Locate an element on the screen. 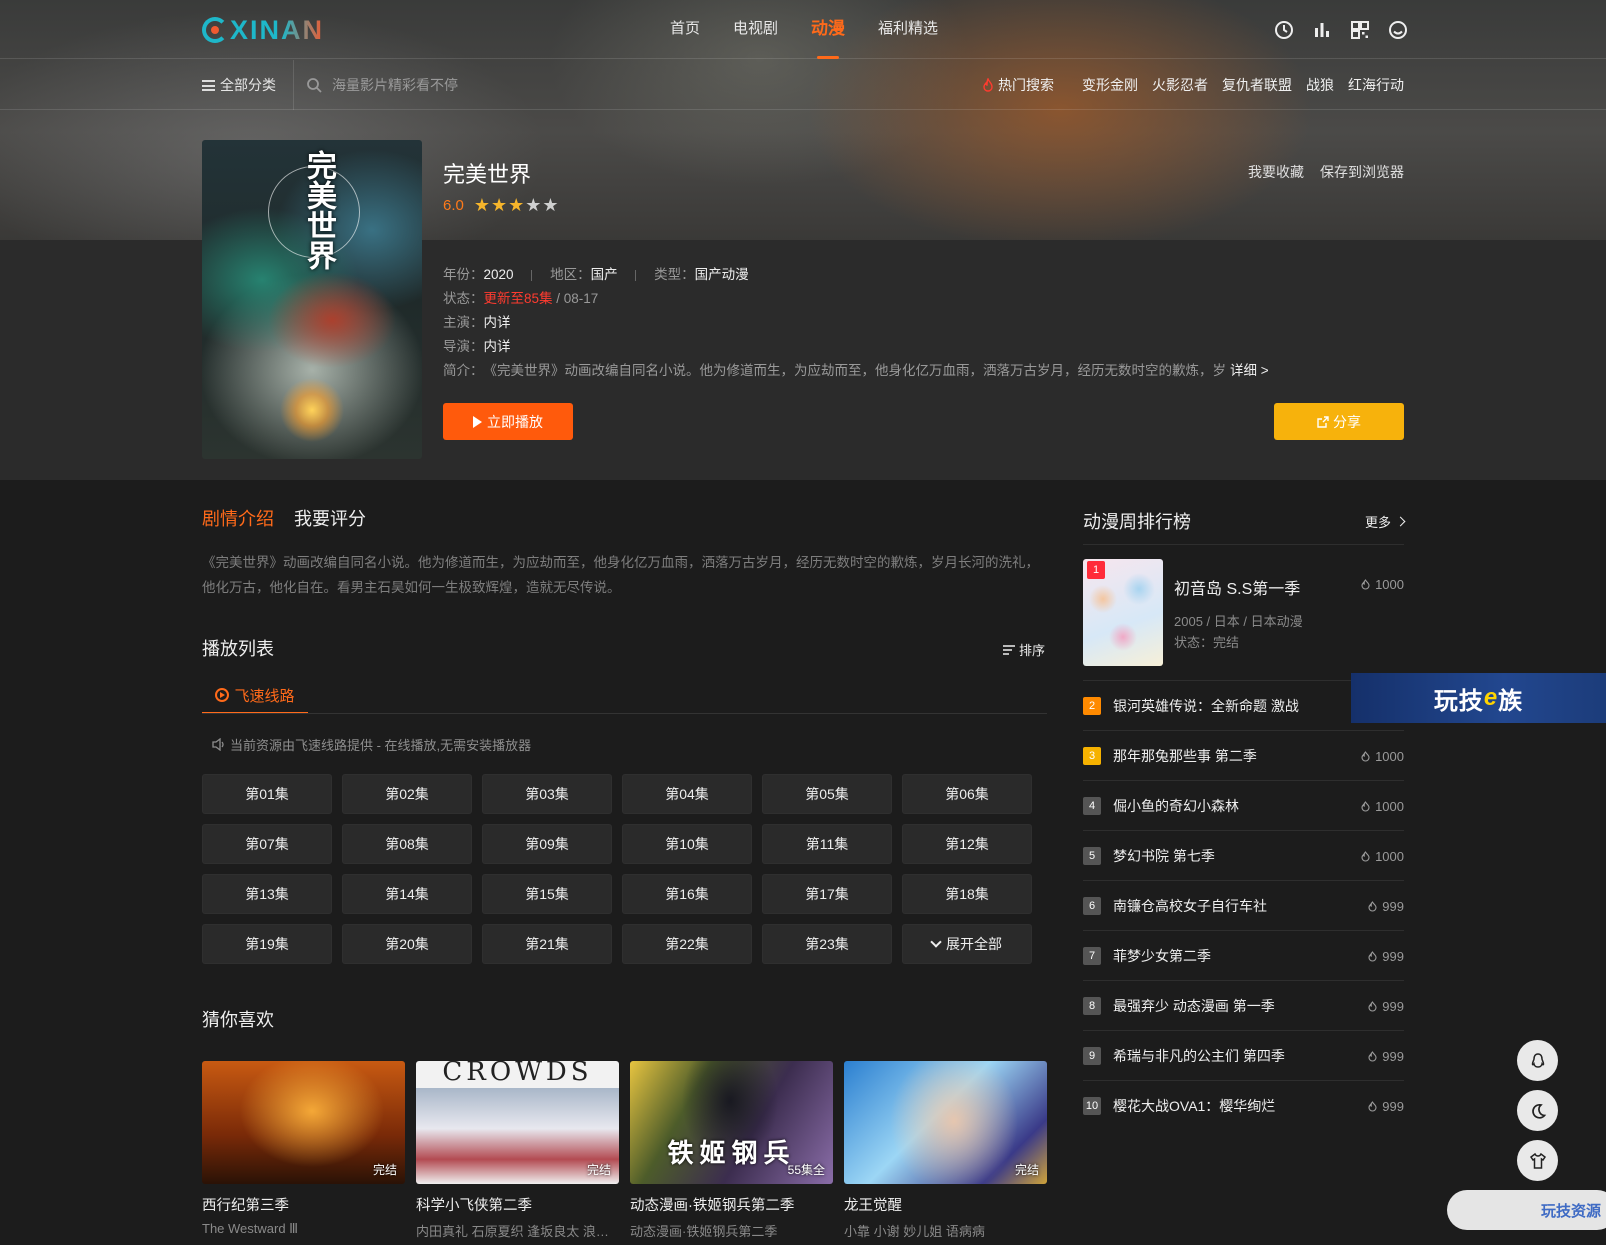  theme-button is located at coordinates (1537, 1160).